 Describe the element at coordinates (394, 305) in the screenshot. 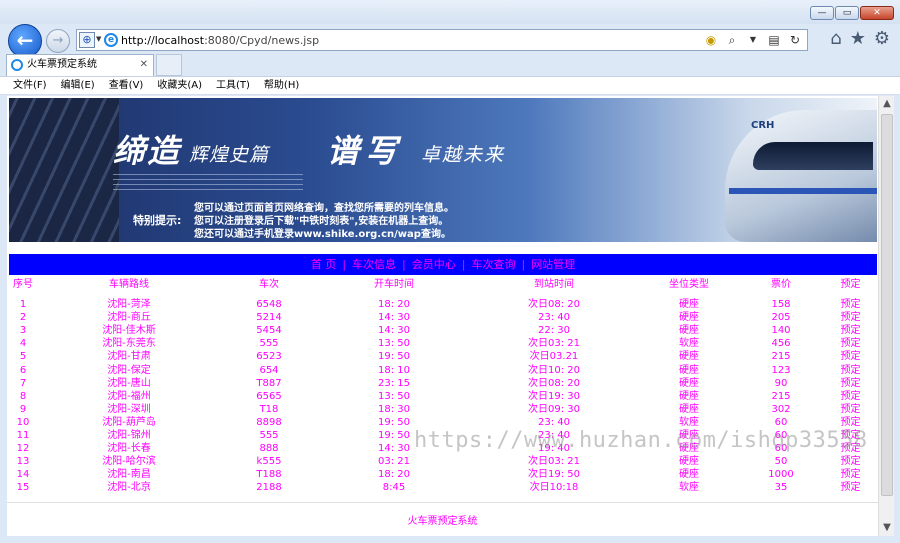

I see `cell-depart: 18: 20` at that location.